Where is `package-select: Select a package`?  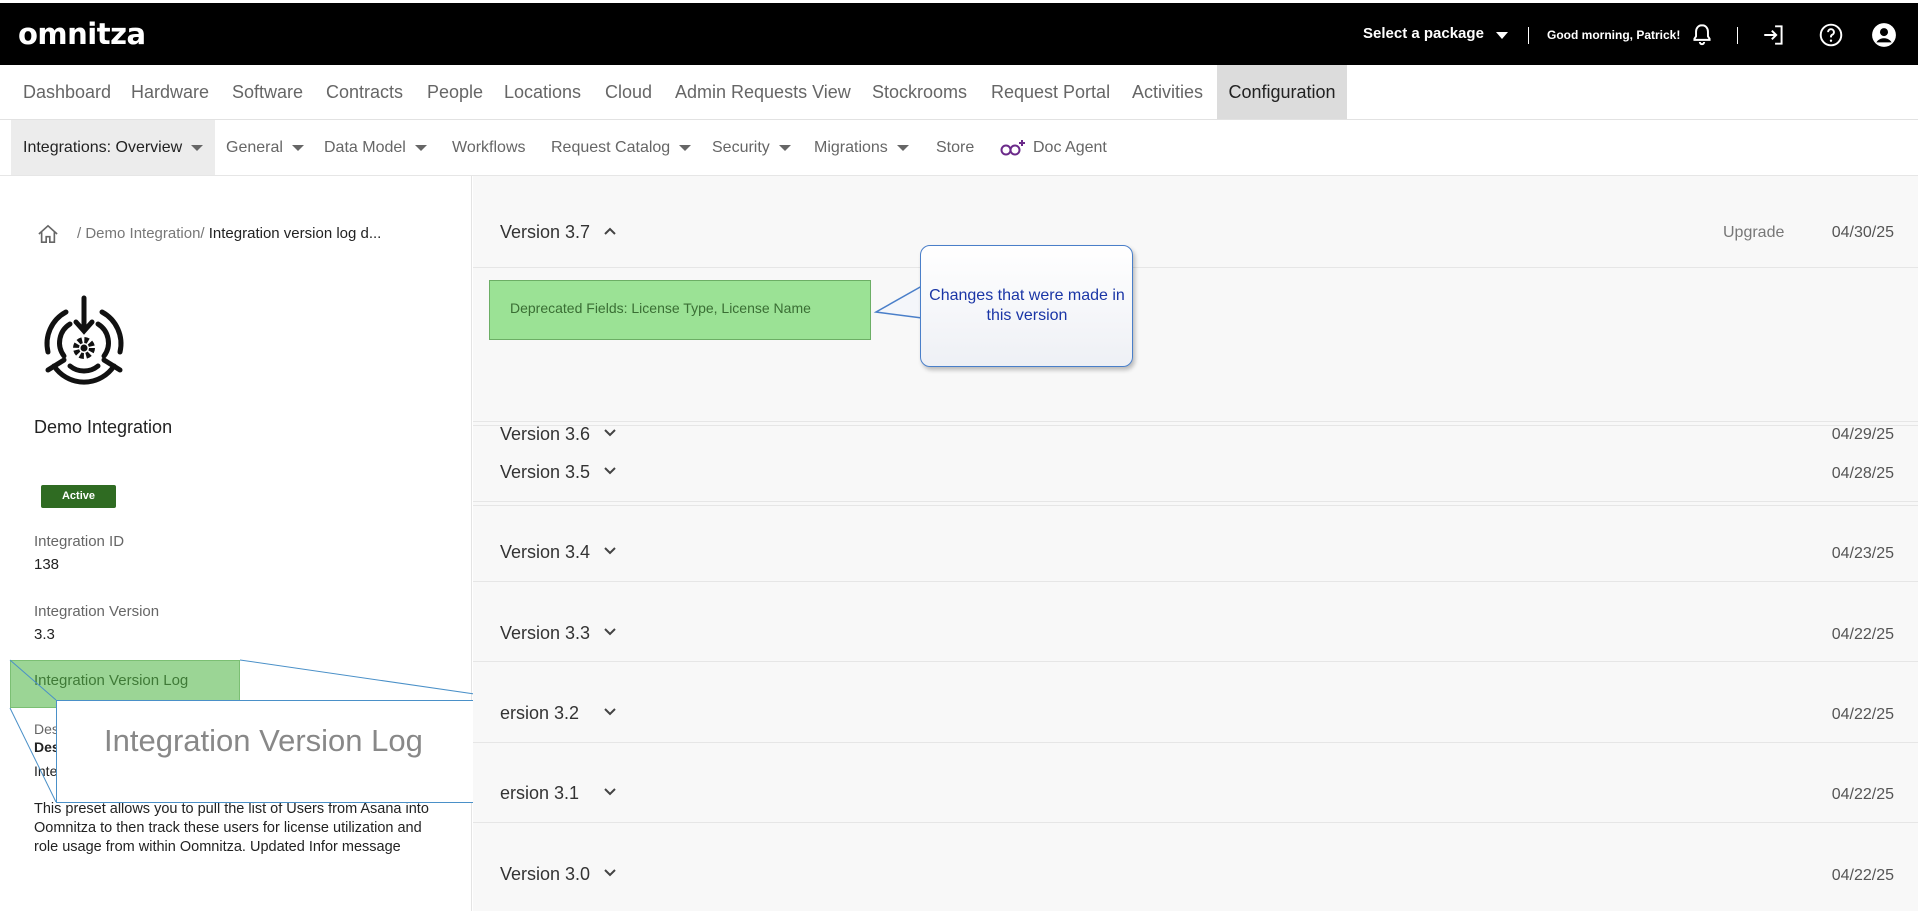 package-select: Select a package is located at coordinates (1423, 33).